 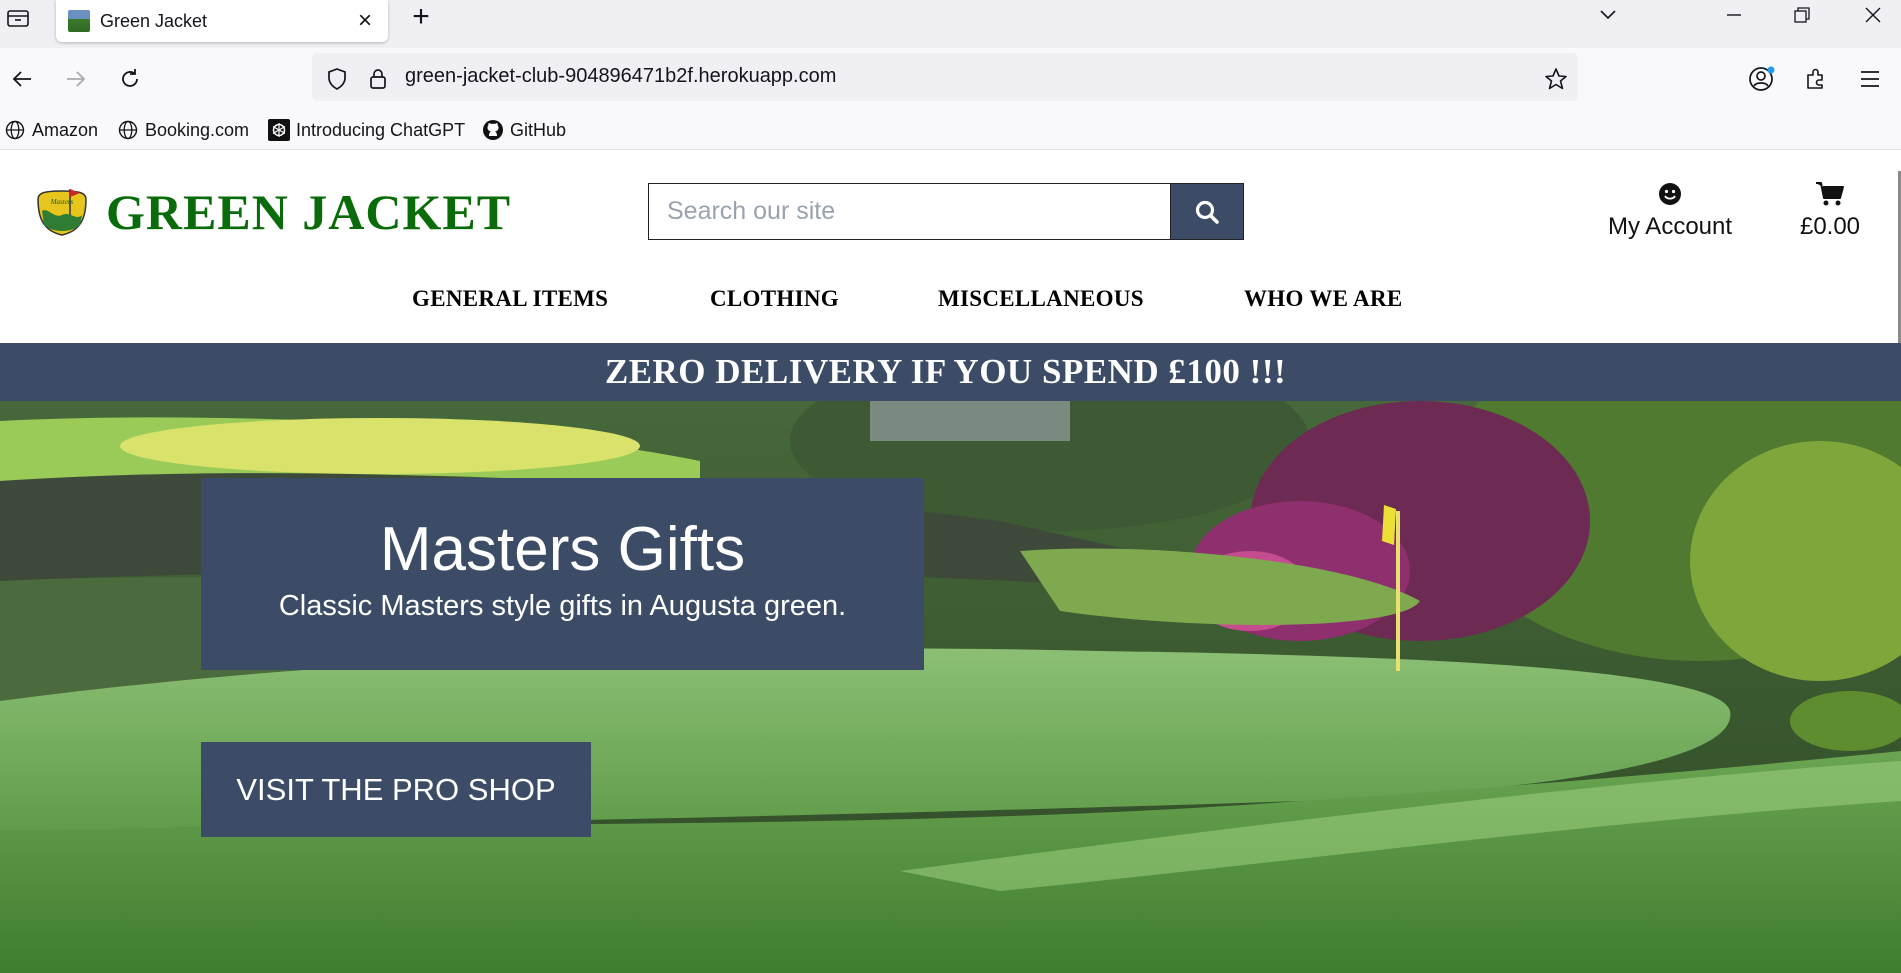 What do you see at coordinates (62, 202) in the screenshot?
I see `svg-text: Masters` at bounding box center [62, 202].